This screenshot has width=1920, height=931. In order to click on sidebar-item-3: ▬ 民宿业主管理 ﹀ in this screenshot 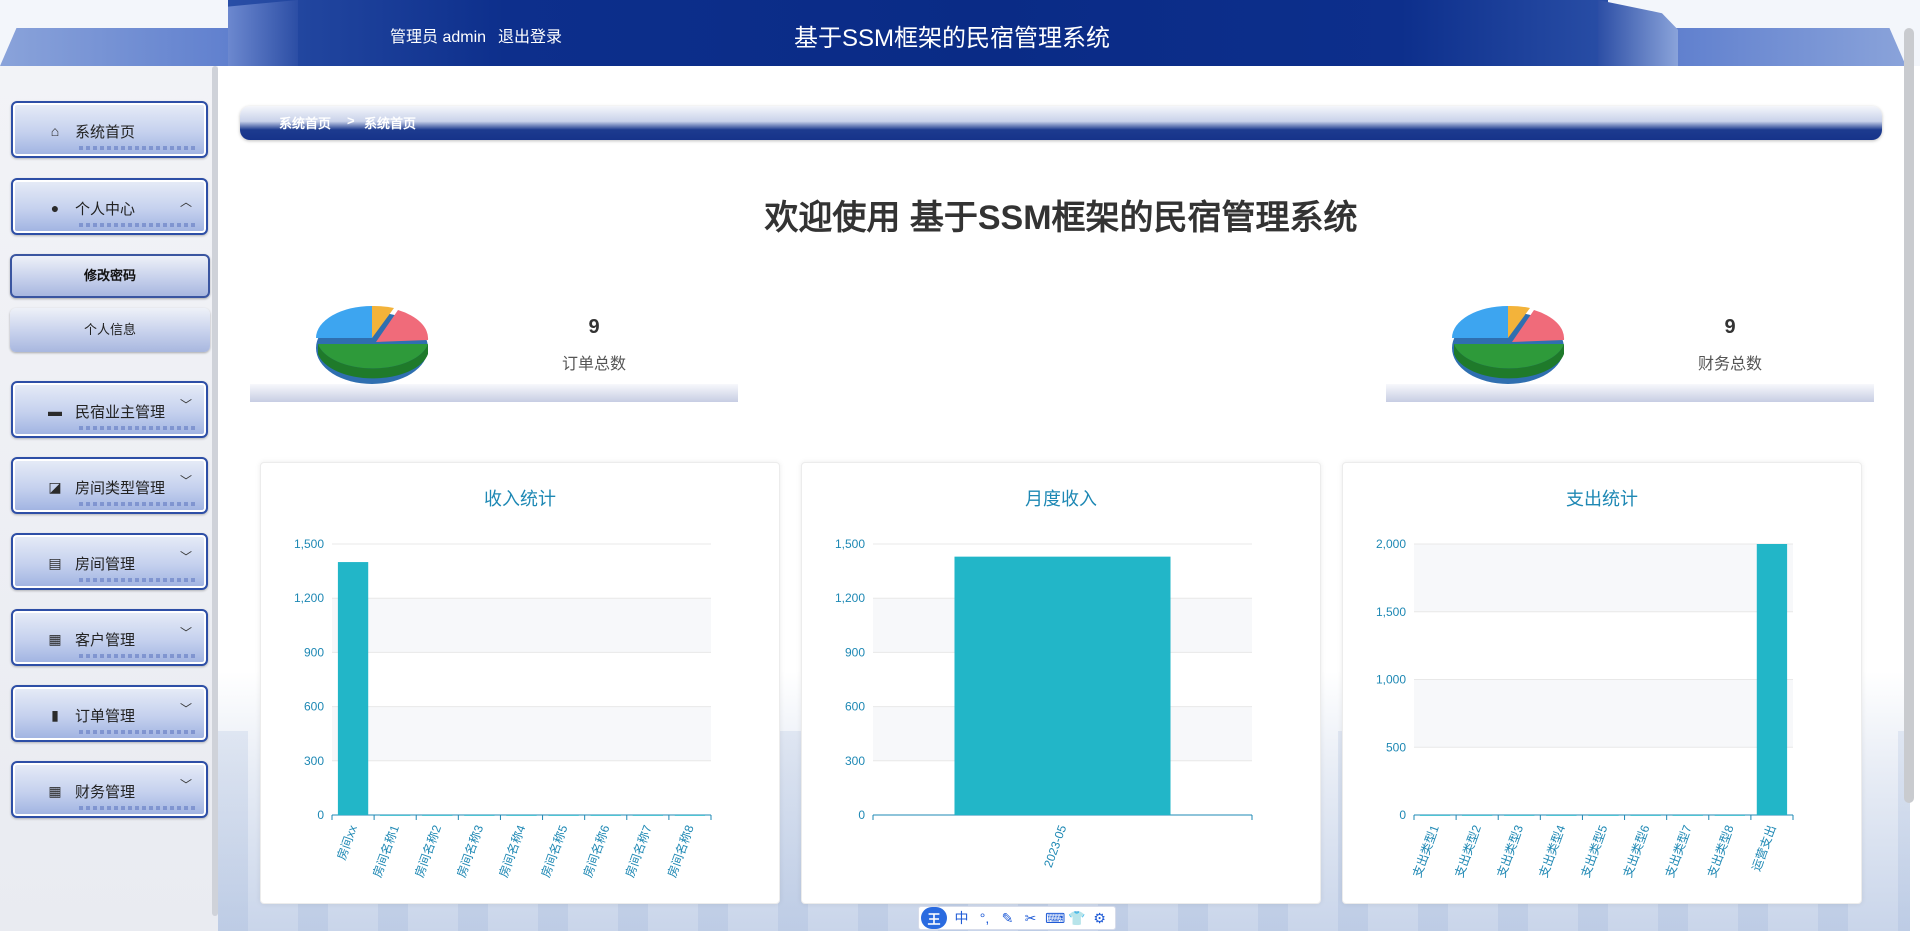, I will do `click(109, 409)`.